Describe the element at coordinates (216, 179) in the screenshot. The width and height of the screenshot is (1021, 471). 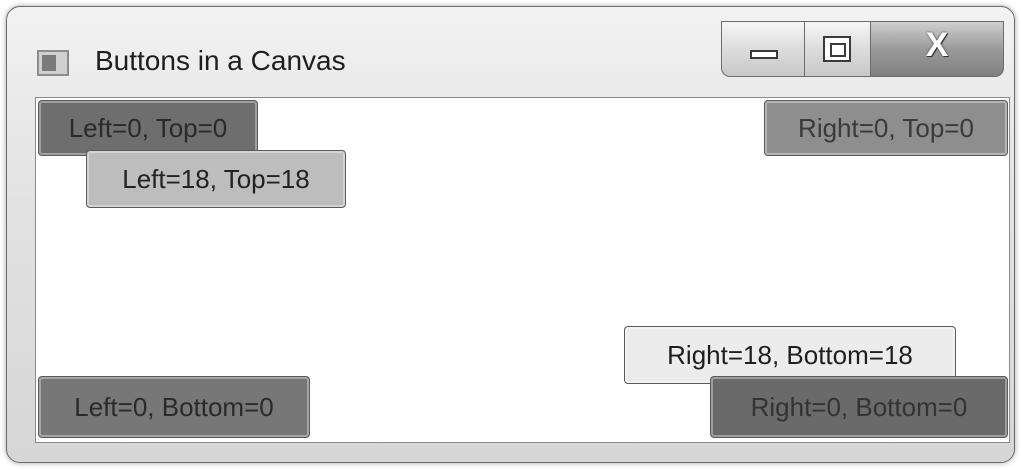
I see `button-left18-top18: Left=18, Top=18` at that location.